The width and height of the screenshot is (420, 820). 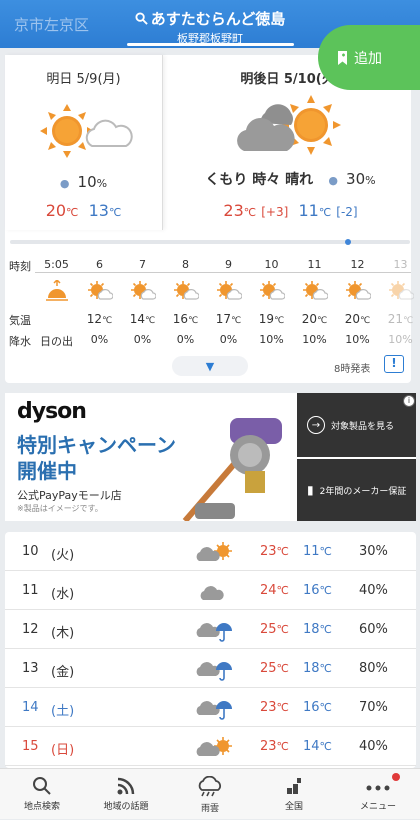 I want to click on ad-headline-2: 開催中, so click(x=47, y=471).